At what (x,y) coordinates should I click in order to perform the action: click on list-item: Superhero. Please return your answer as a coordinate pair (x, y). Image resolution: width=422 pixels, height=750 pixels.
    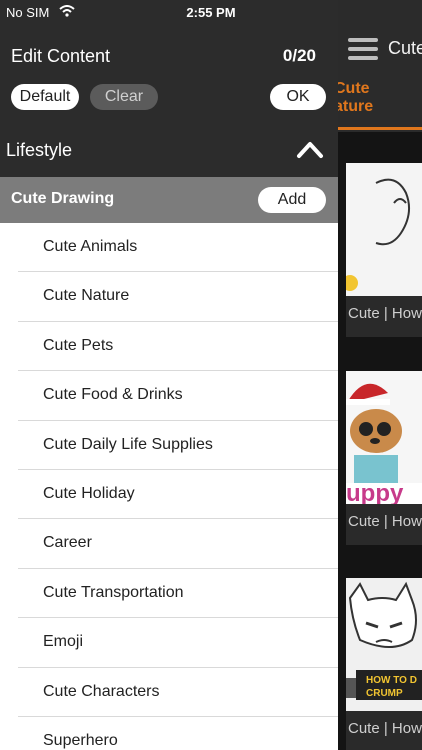
    Looking at the image, I should click on (178, 733).